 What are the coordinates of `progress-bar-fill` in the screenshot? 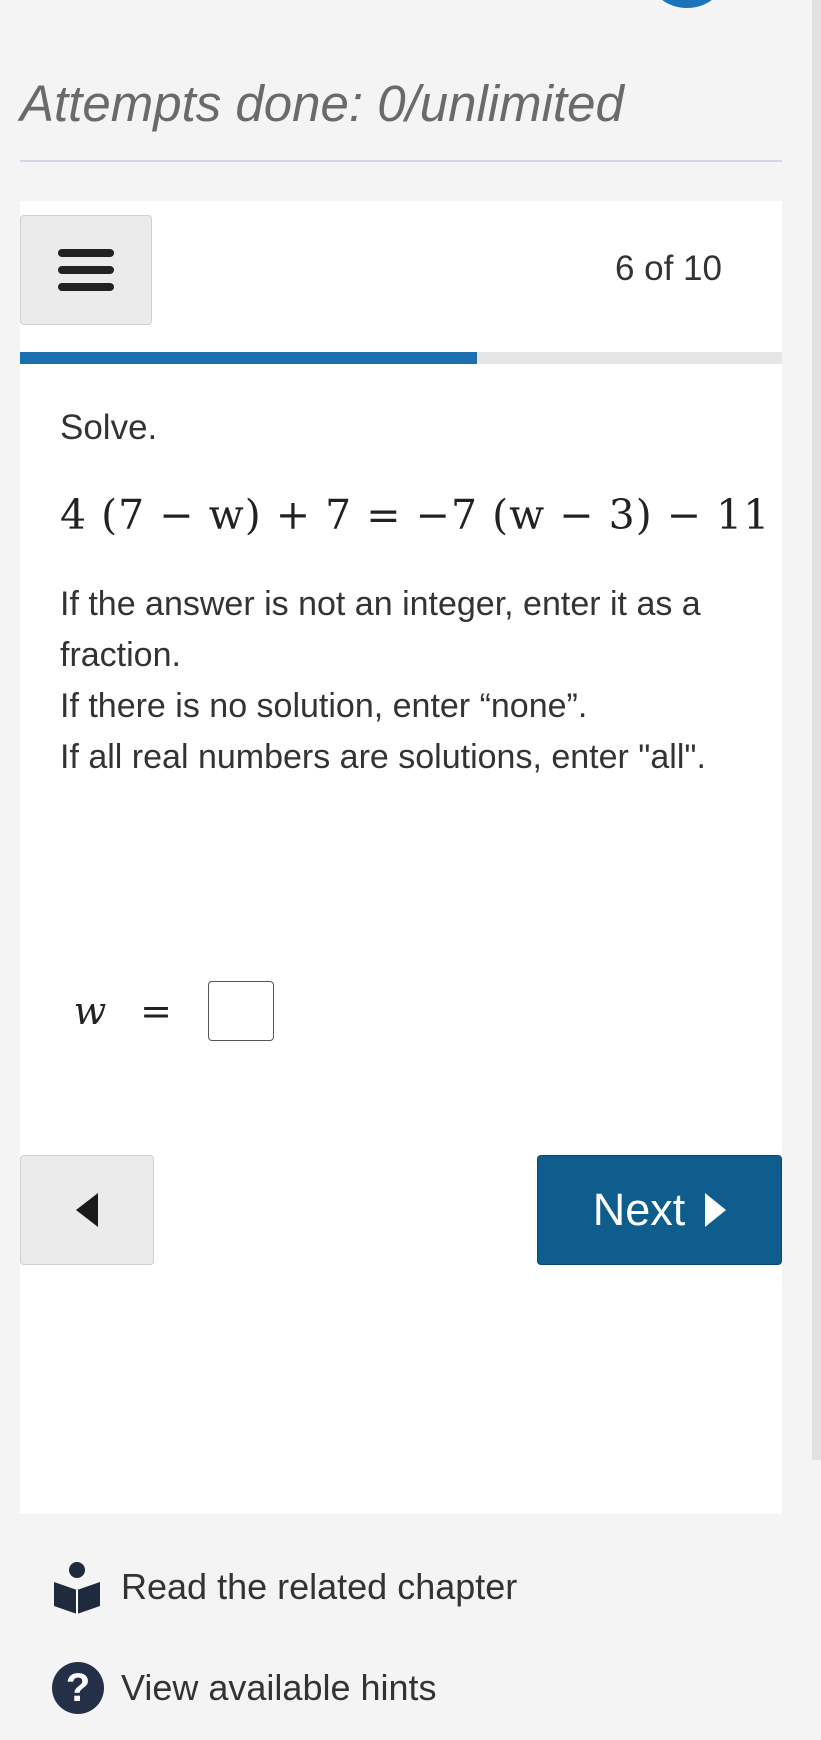 It's located at (249, 358).